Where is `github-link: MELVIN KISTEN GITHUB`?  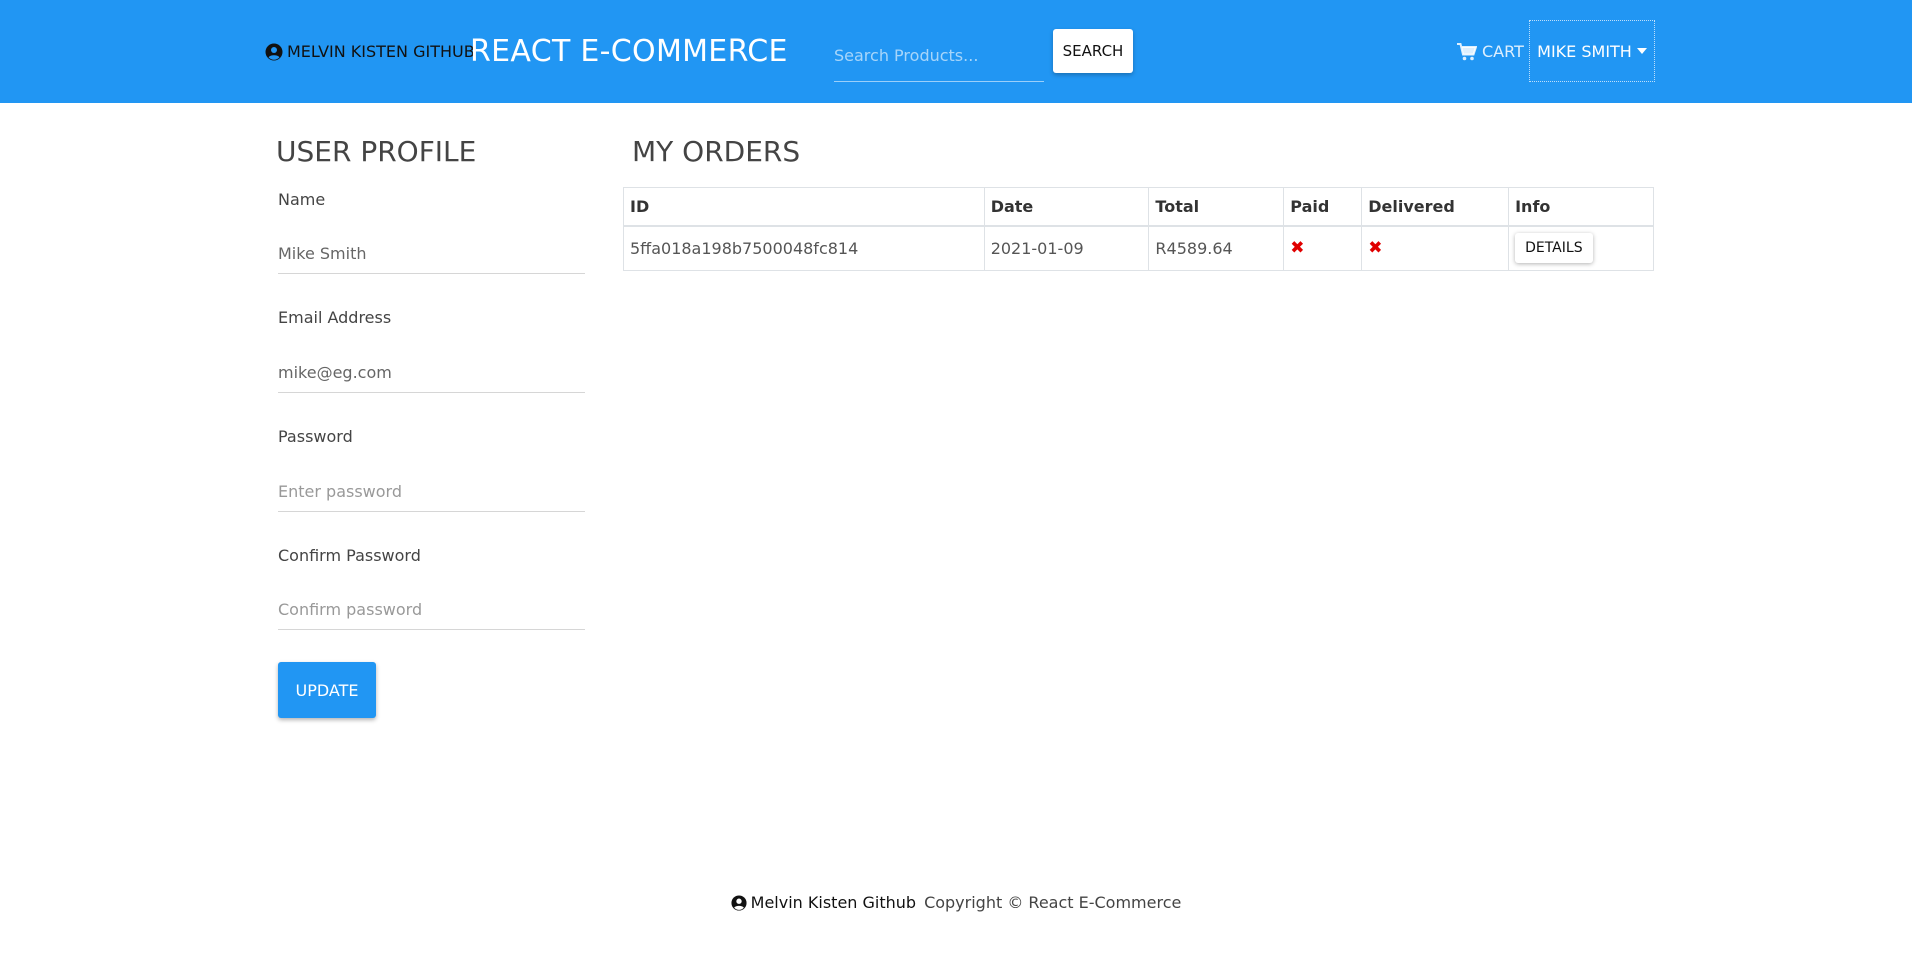
github-link: MELVIN KISTEN GITHUB is located at coordinates (370, 51).